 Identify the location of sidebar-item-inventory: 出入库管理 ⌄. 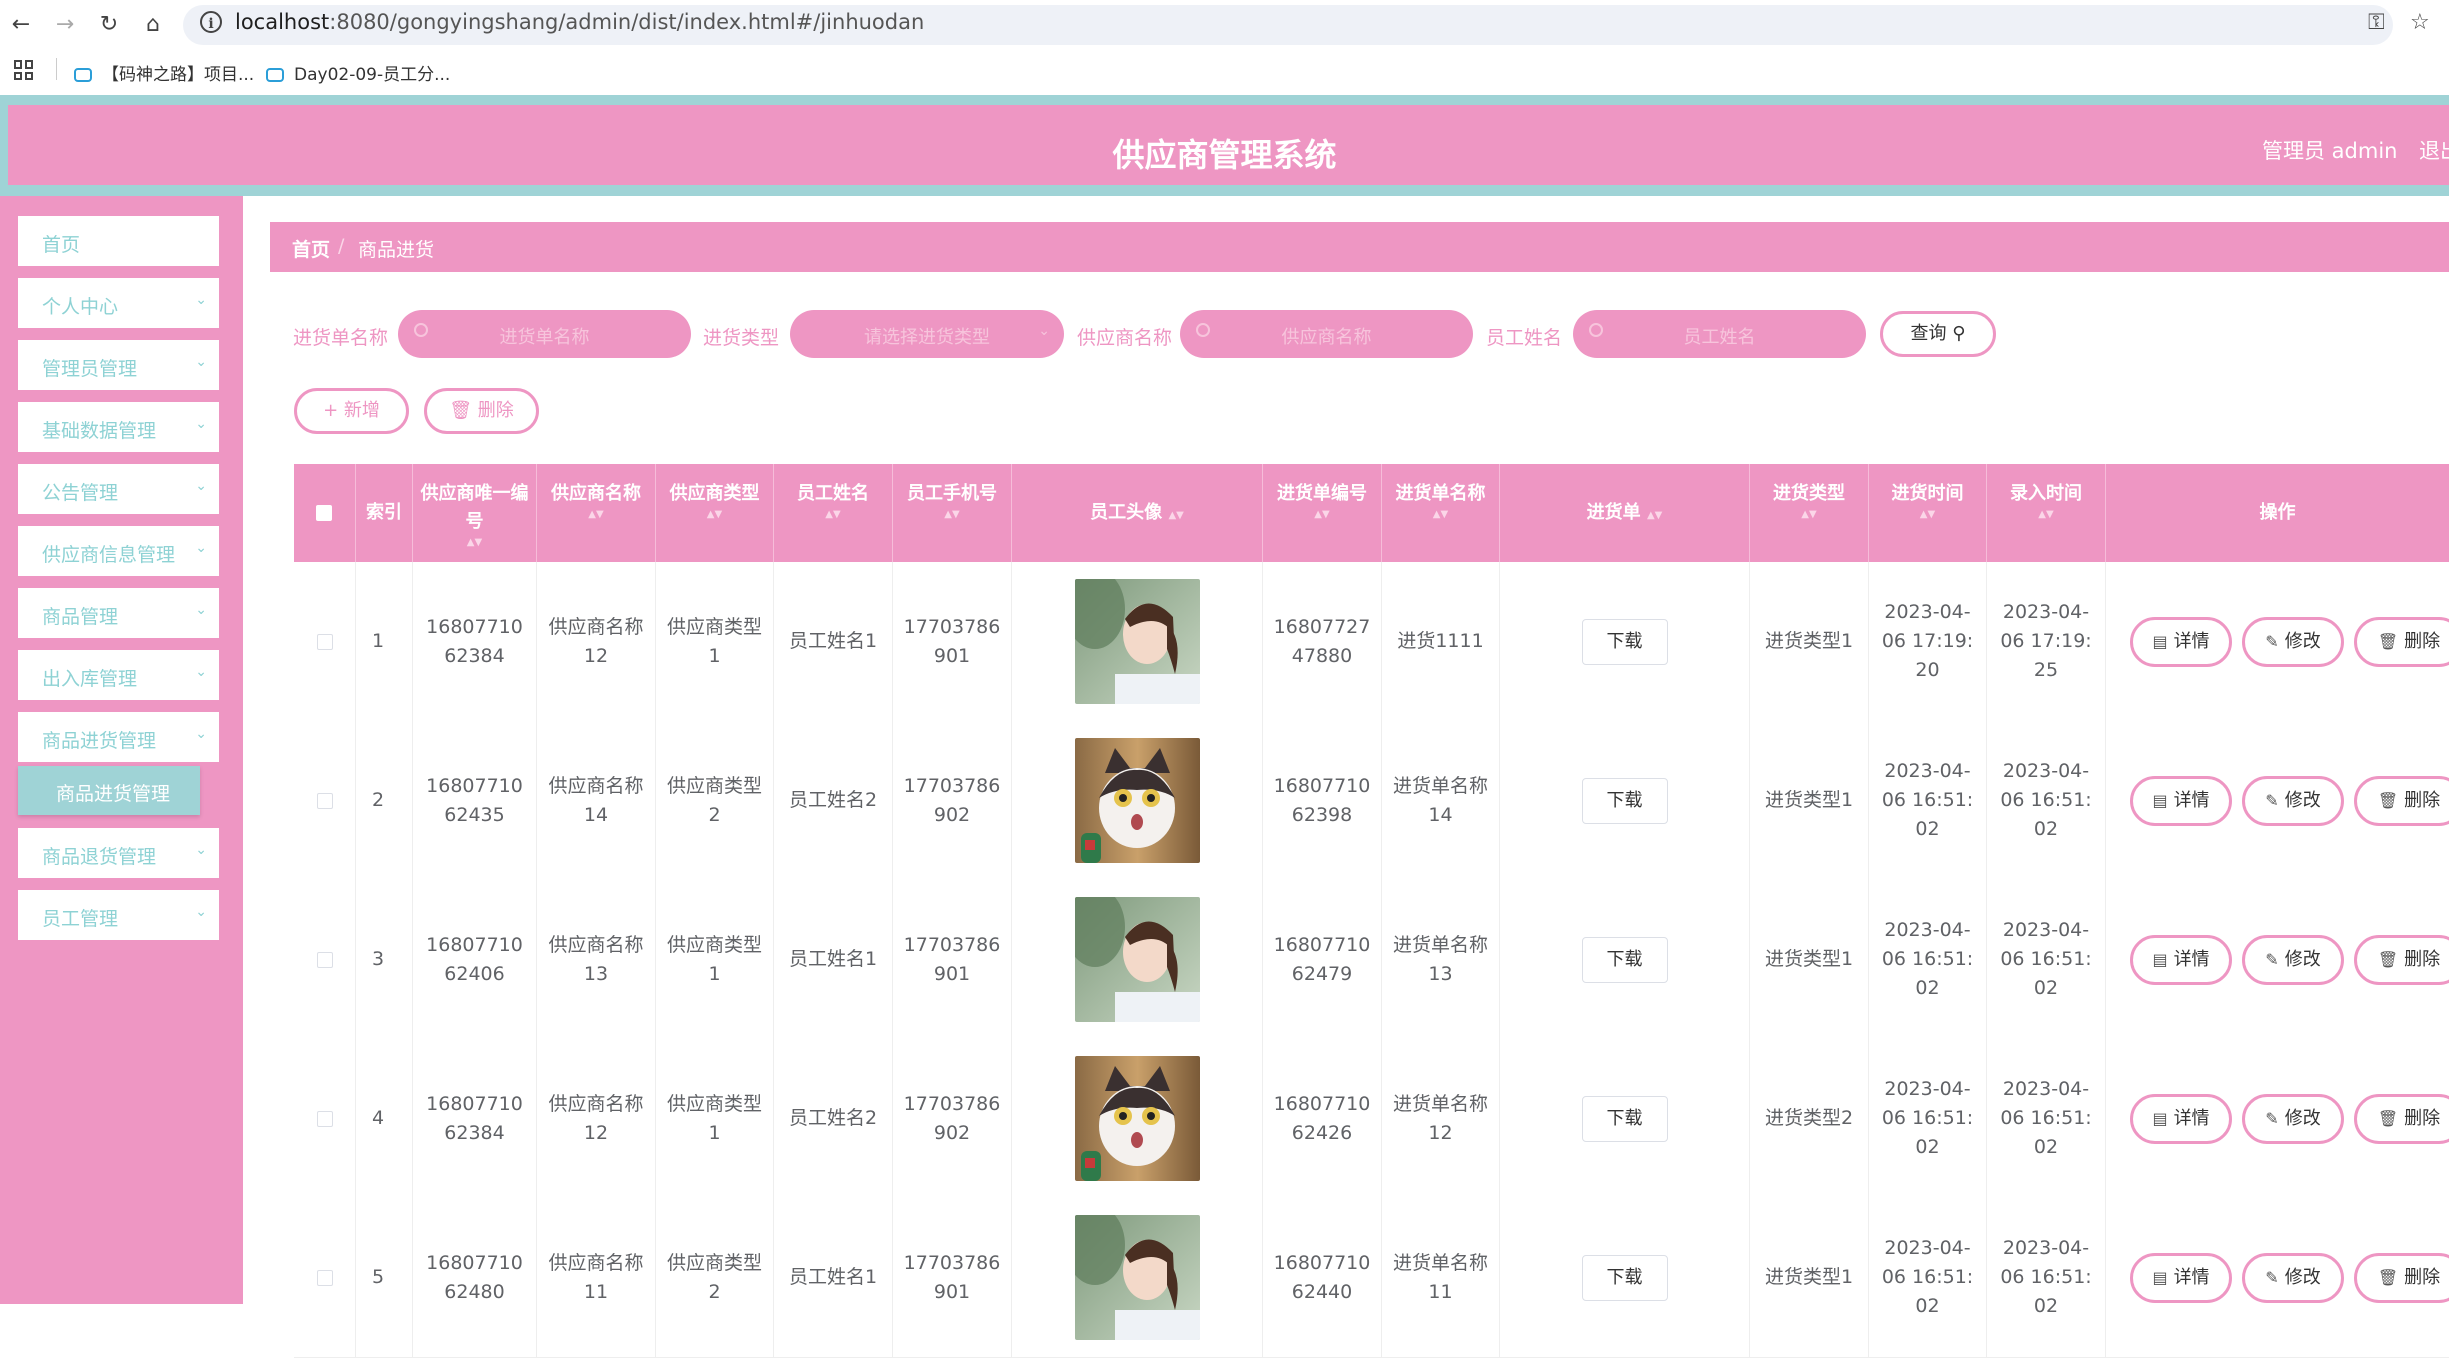
(118, 675).